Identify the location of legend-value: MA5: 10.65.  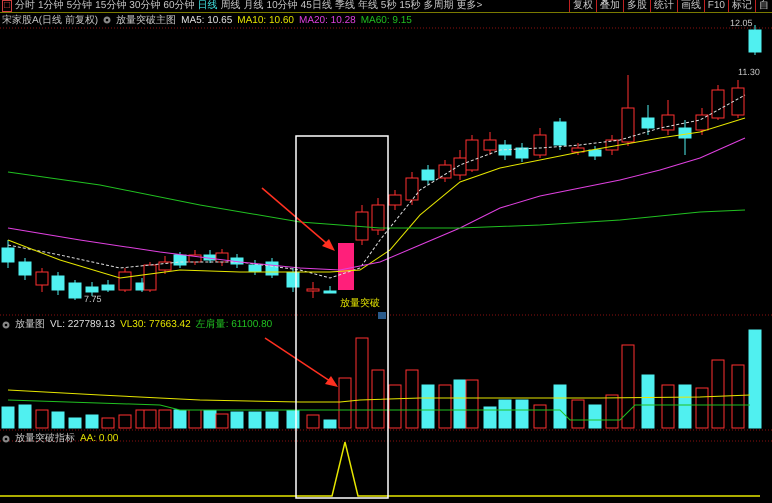
(206, 21).